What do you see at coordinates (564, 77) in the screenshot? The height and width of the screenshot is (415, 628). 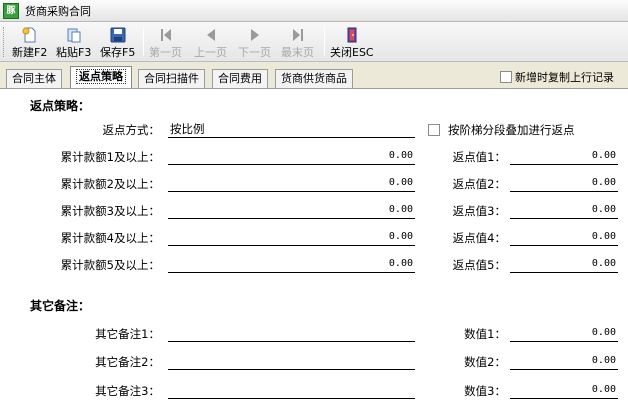 I see `copy-prev-row-label: 新增时复制上行记录` at bounding box center [564, 77].